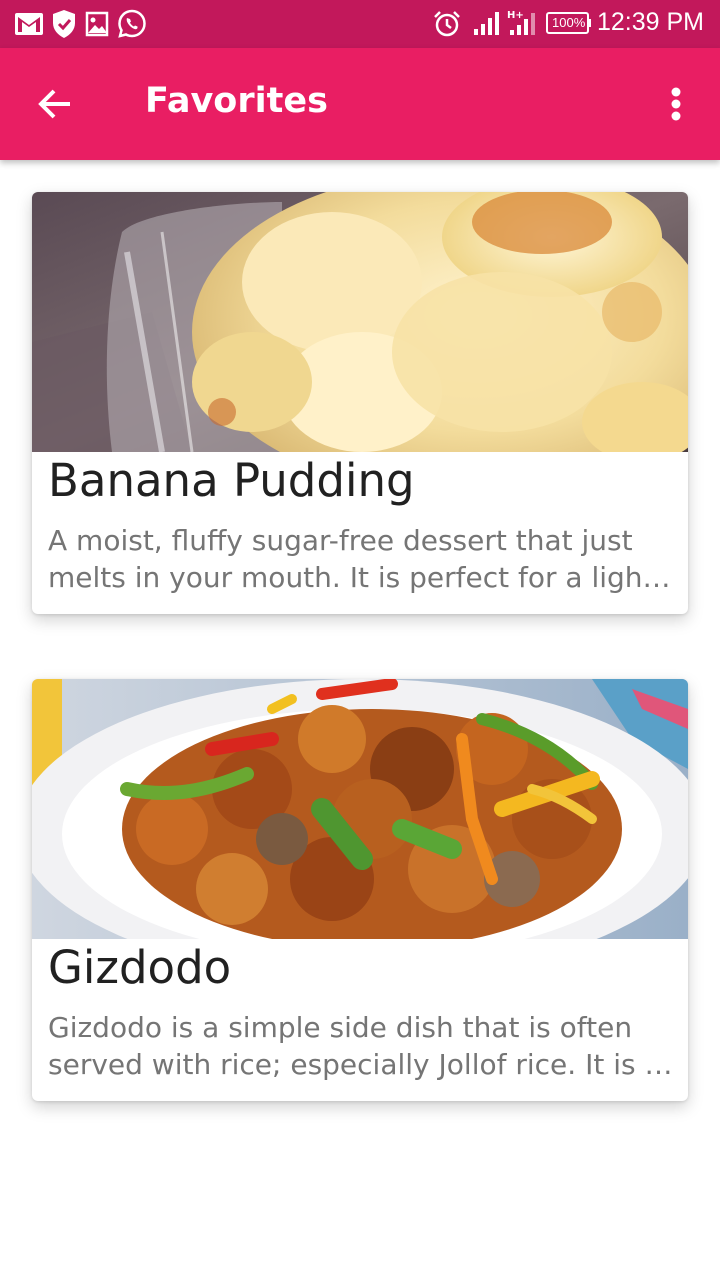 The image size is (720, 1280). Describe the element at coordinates (447, 24) in the screenshot. I see `alarm-icon` at that location.